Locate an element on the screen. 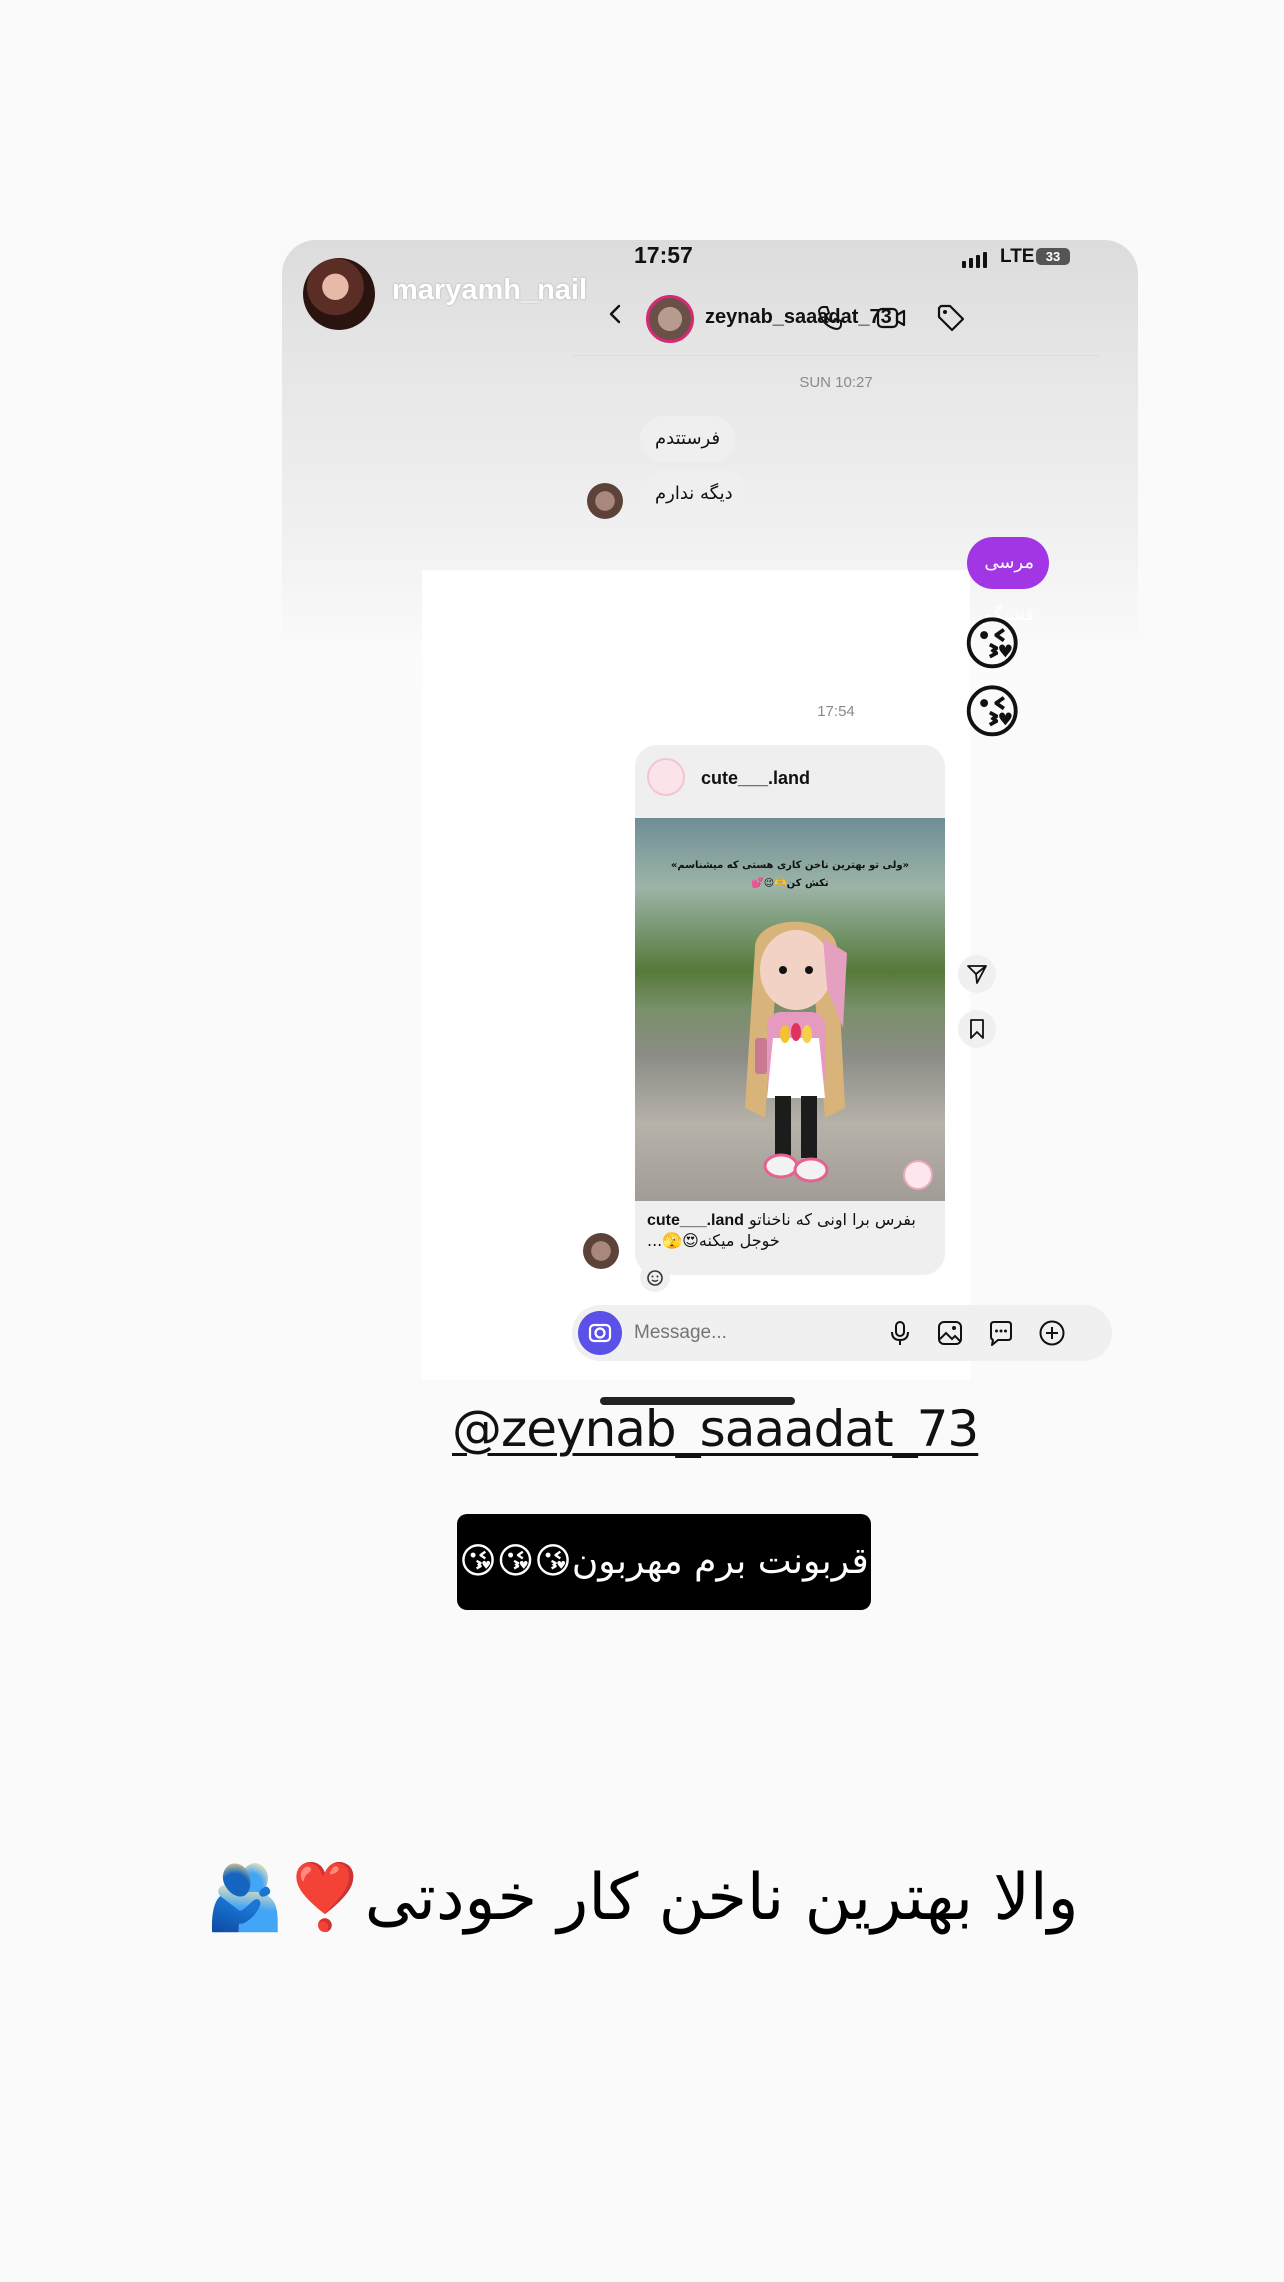 The image size is (1284, 2282). send-icon is located at coordinates (977, 974).